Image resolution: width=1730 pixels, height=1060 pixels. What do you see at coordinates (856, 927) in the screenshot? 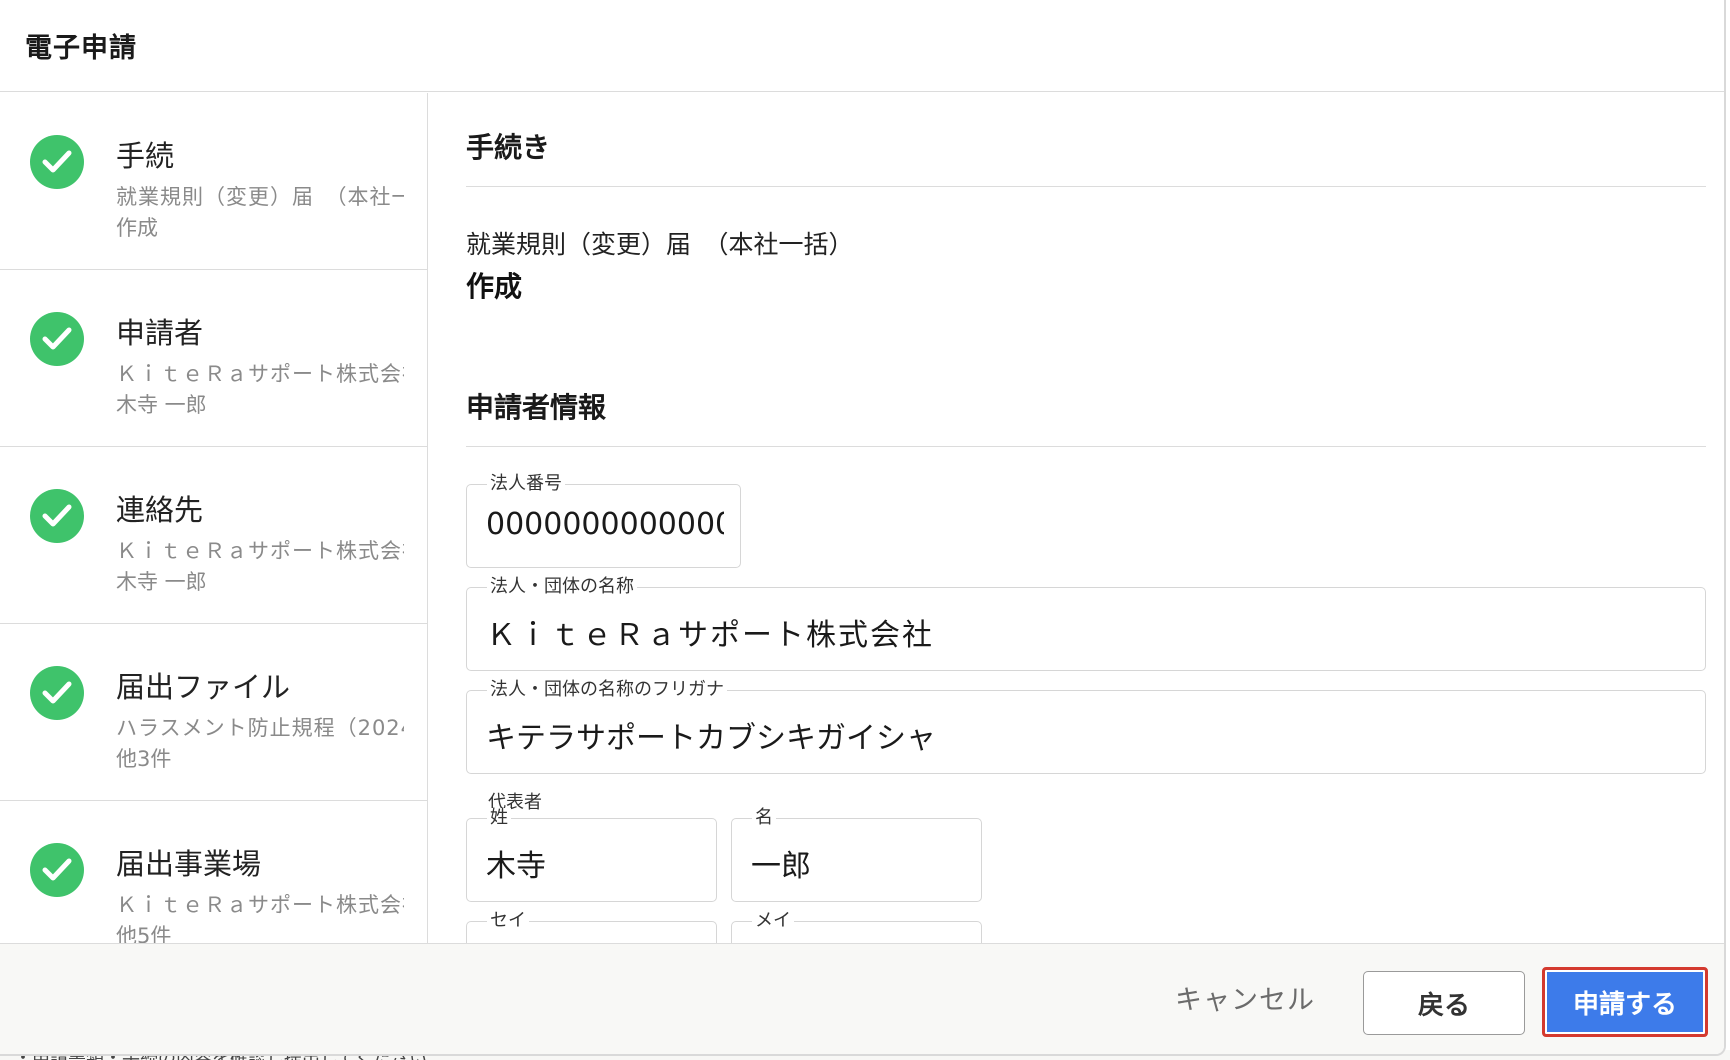
I see `first-name-kana-field: メイ` at bounding box center [856, 927].